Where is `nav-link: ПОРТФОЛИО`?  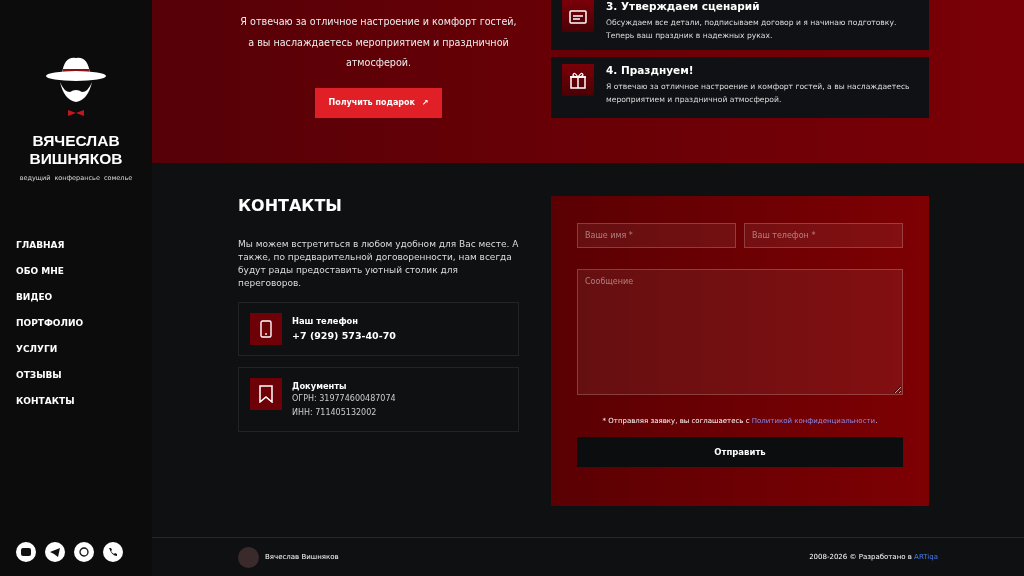 nav-link: ПОРТФОЛИО is located at coordinates (84, 323).